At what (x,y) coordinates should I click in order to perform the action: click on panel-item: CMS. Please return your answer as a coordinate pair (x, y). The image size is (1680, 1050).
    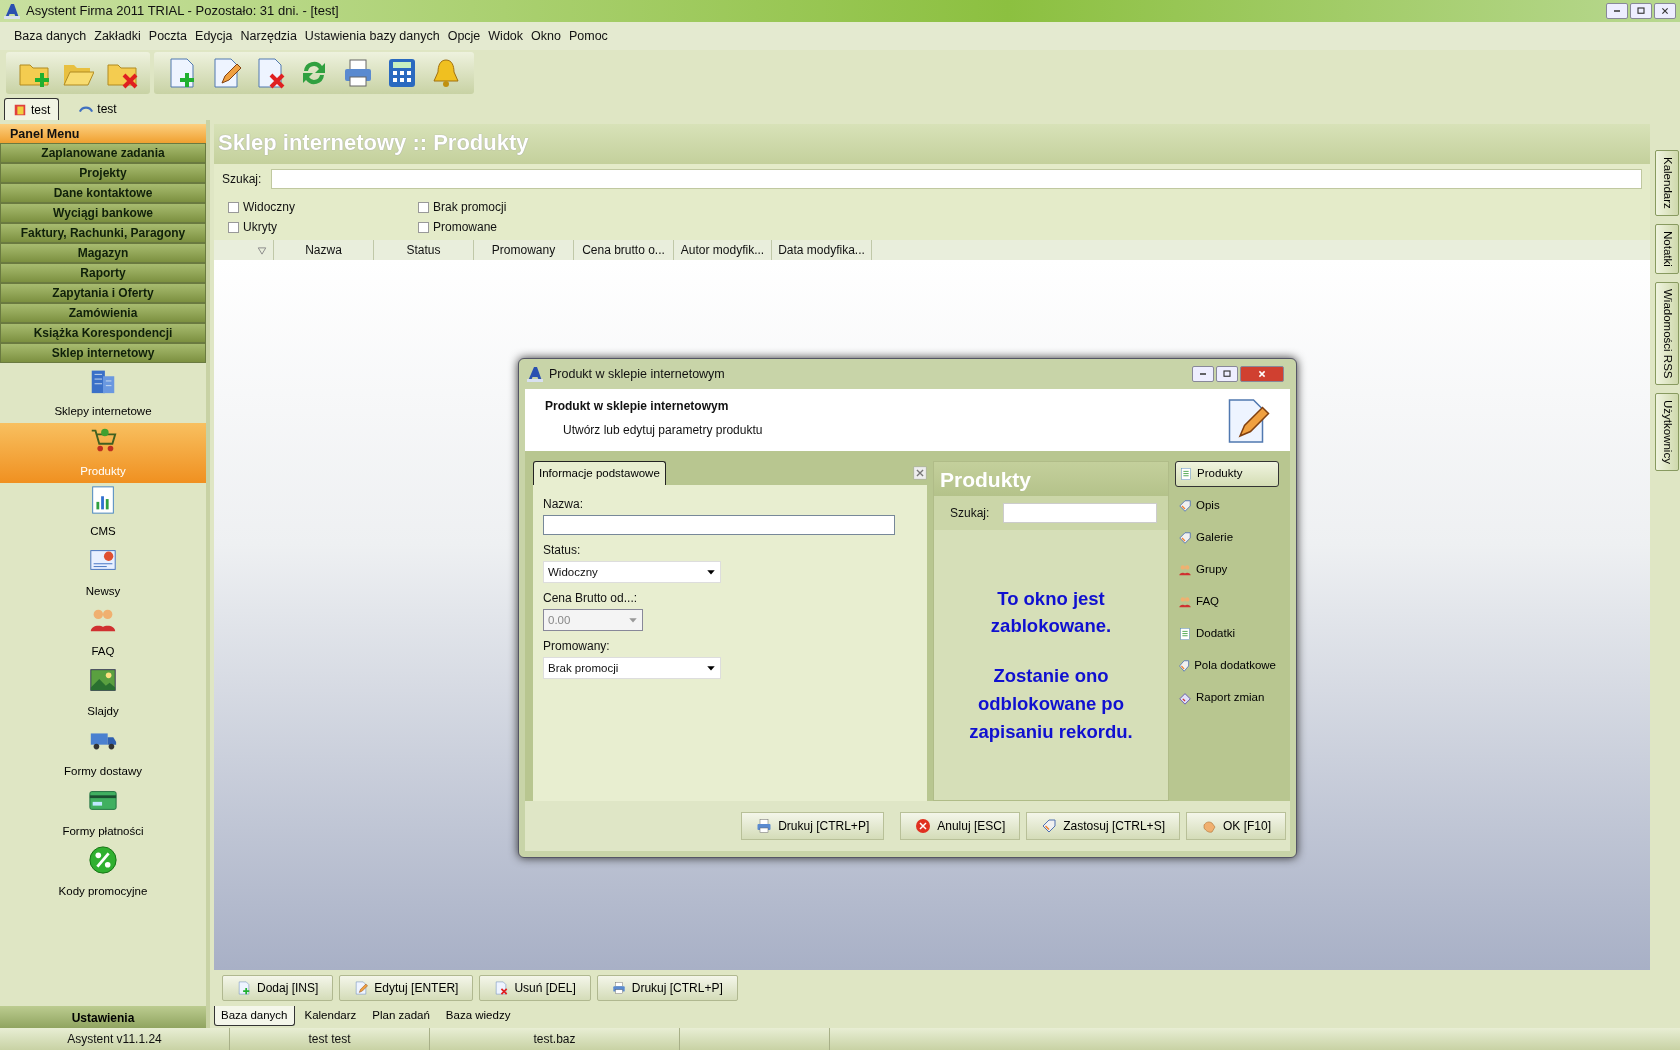
    Looking at the image, I should click on (103, 513).